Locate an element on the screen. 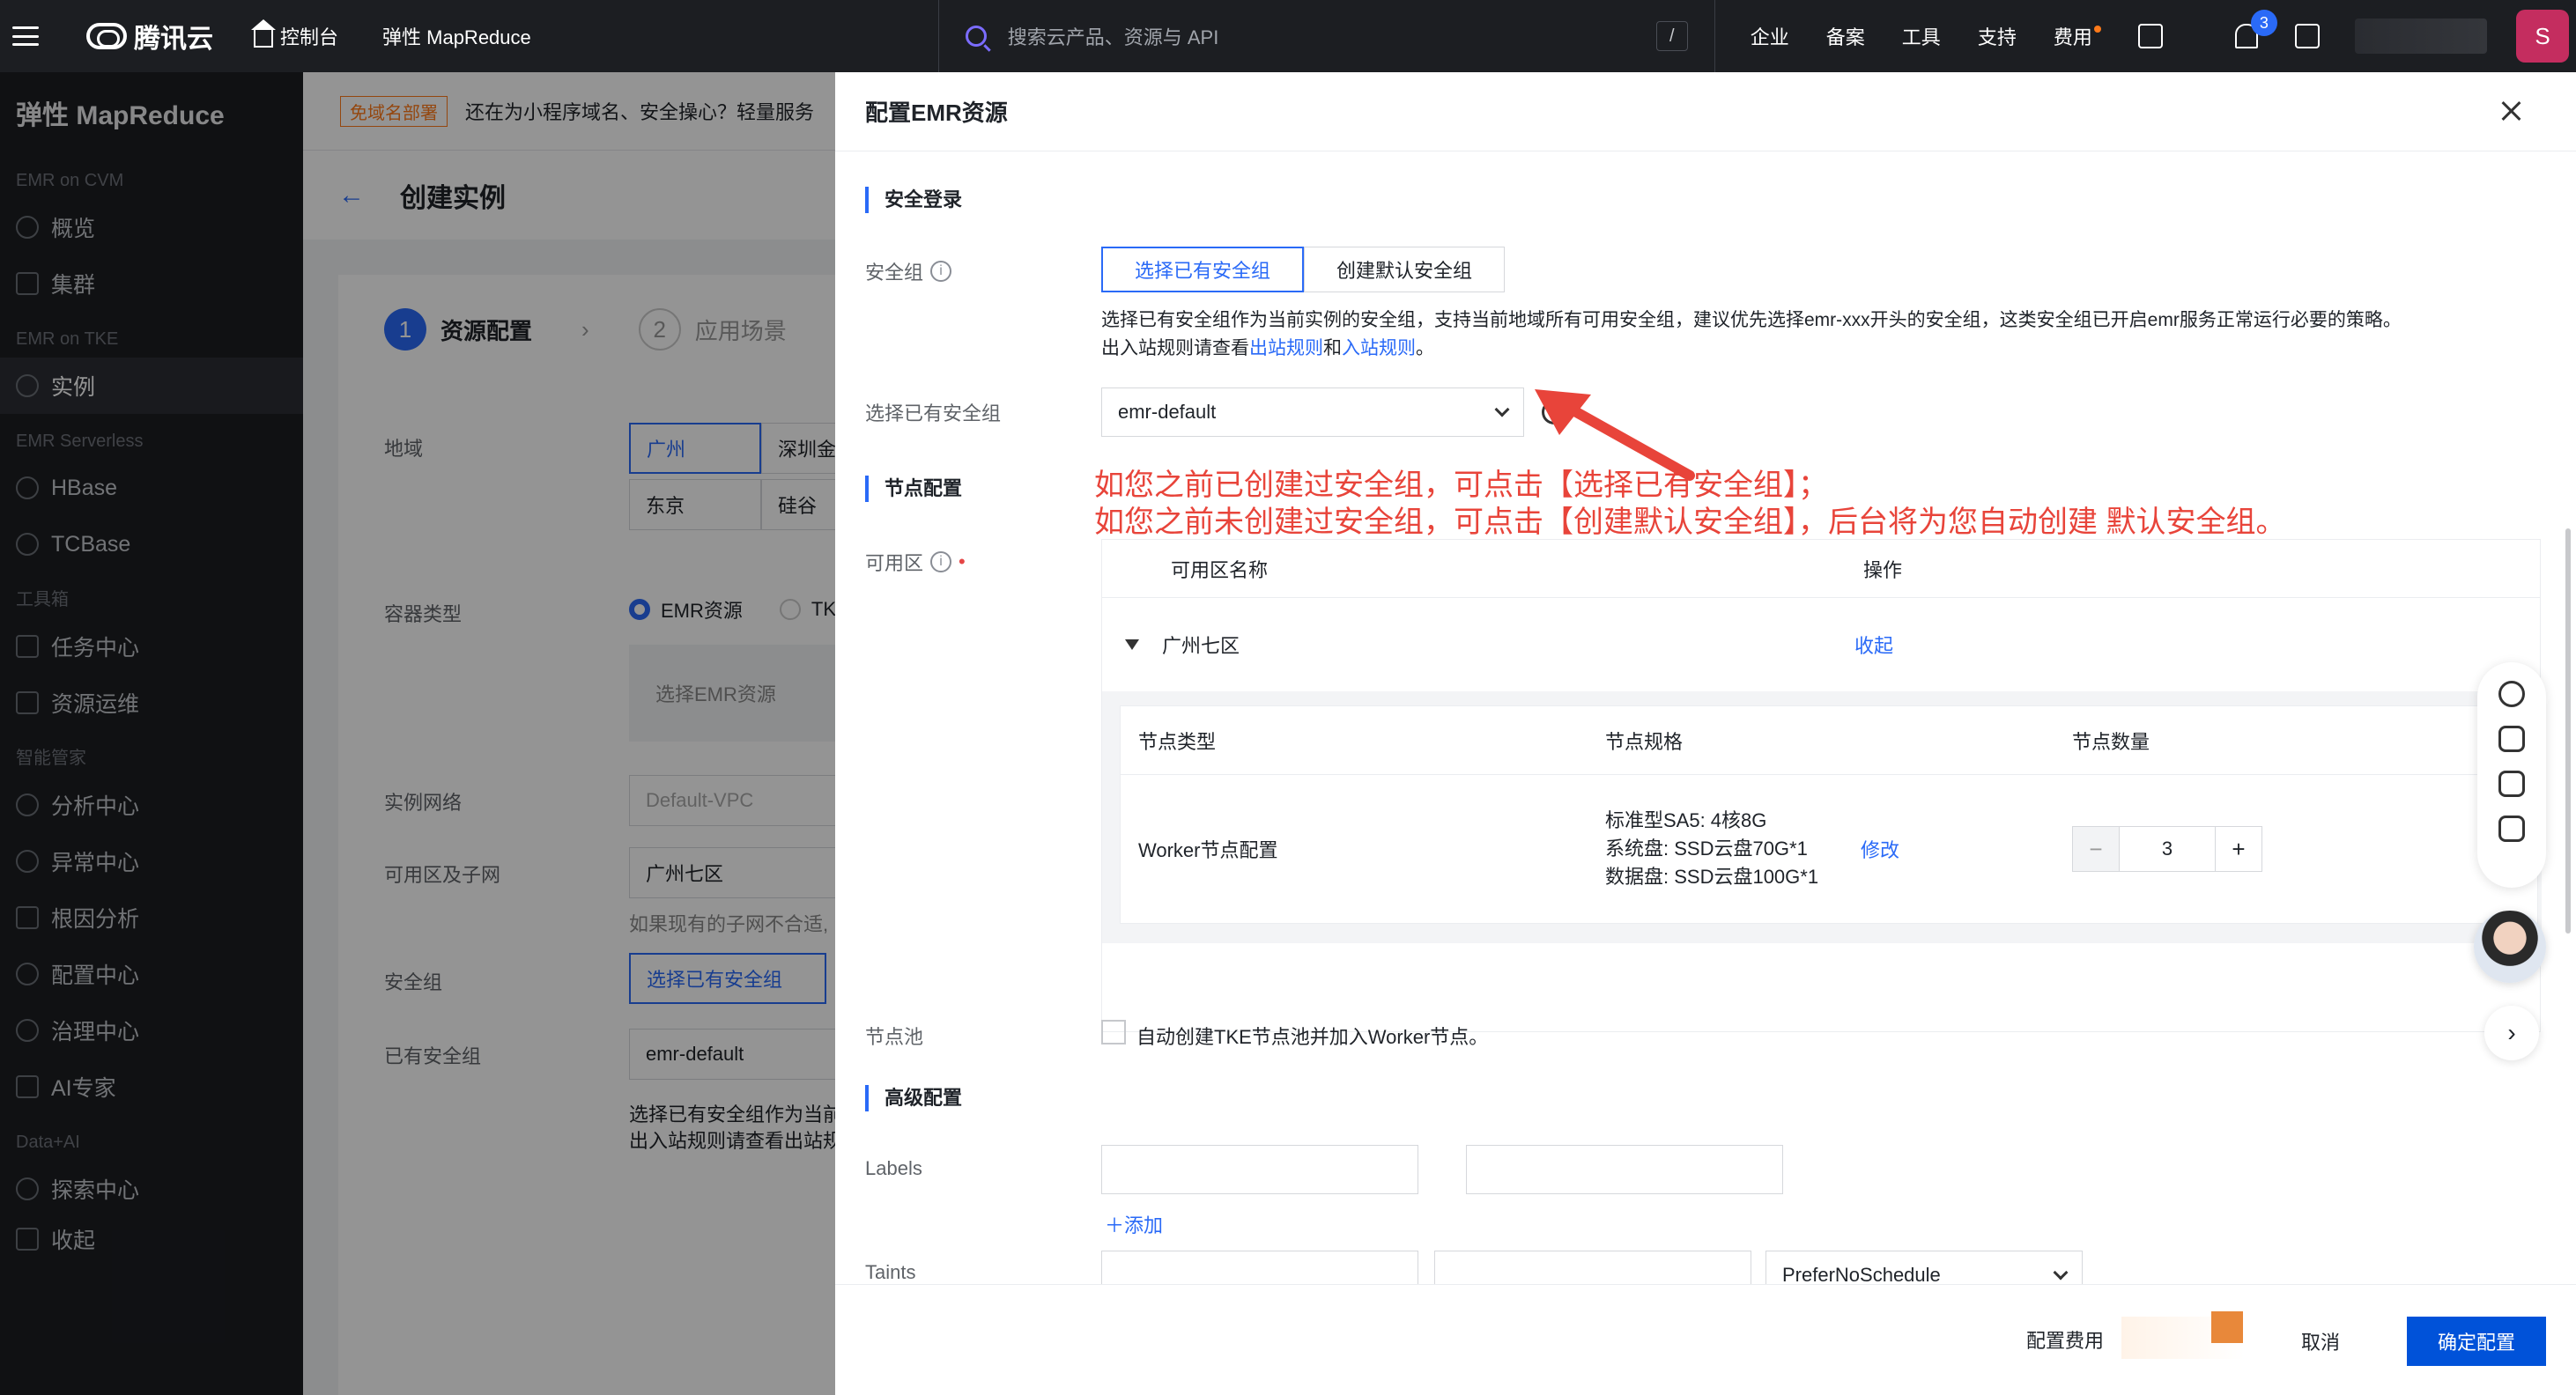 Image resolution: width=2576 pixels, height=1395 pixels. zone-name: 广州七区 is located at coordinates (1201, 646).